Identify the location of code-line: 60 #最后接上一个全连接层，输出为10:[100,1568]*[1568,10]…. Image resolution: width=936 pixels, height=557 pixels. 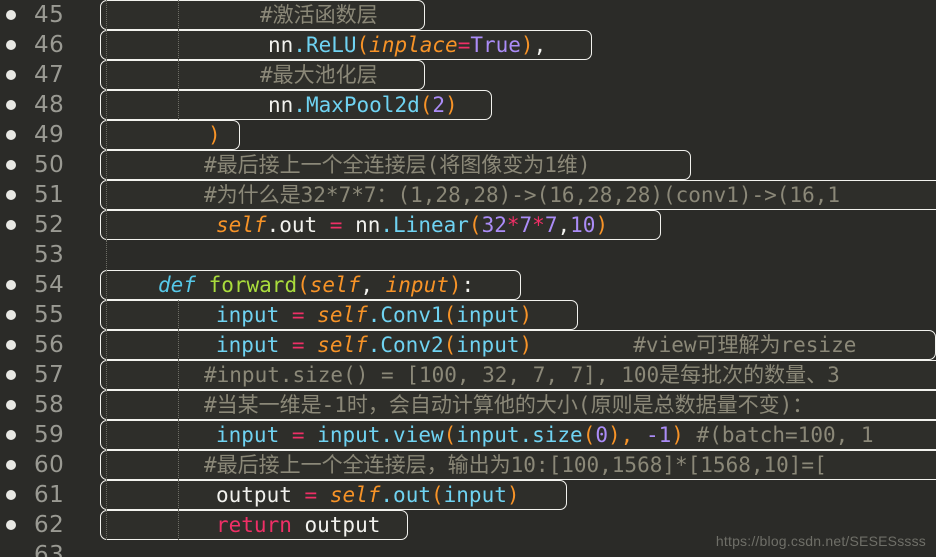
(468, 465).